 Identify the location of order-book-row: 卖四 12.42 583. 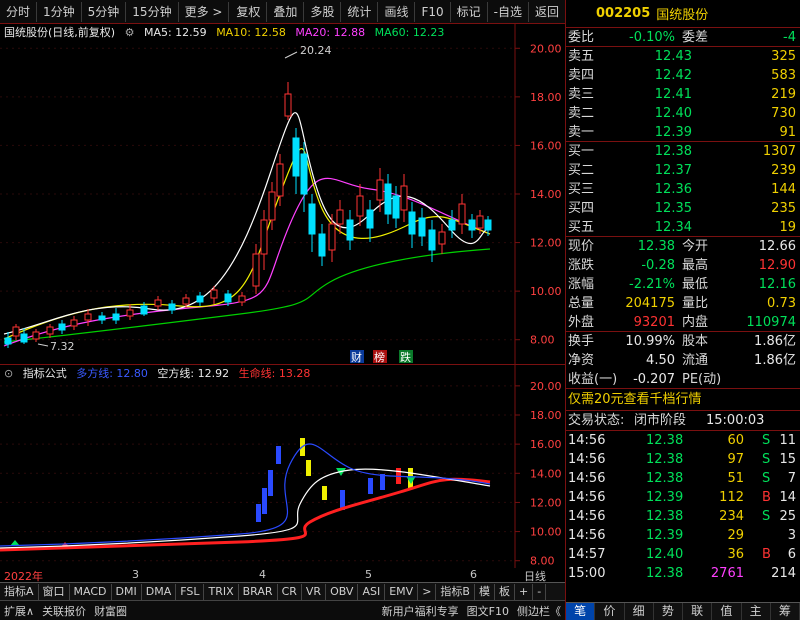
(682, 75).